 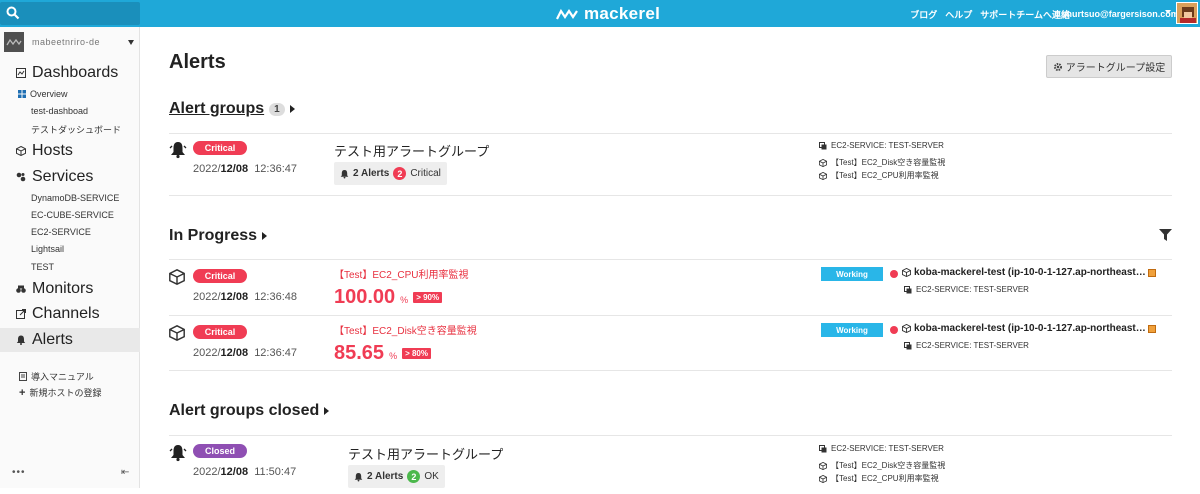 What do you see at coordinates (43, 94) in the screenshot?
I see `sidebar-sub-overview: Overview` at bounding box center [43, 94].